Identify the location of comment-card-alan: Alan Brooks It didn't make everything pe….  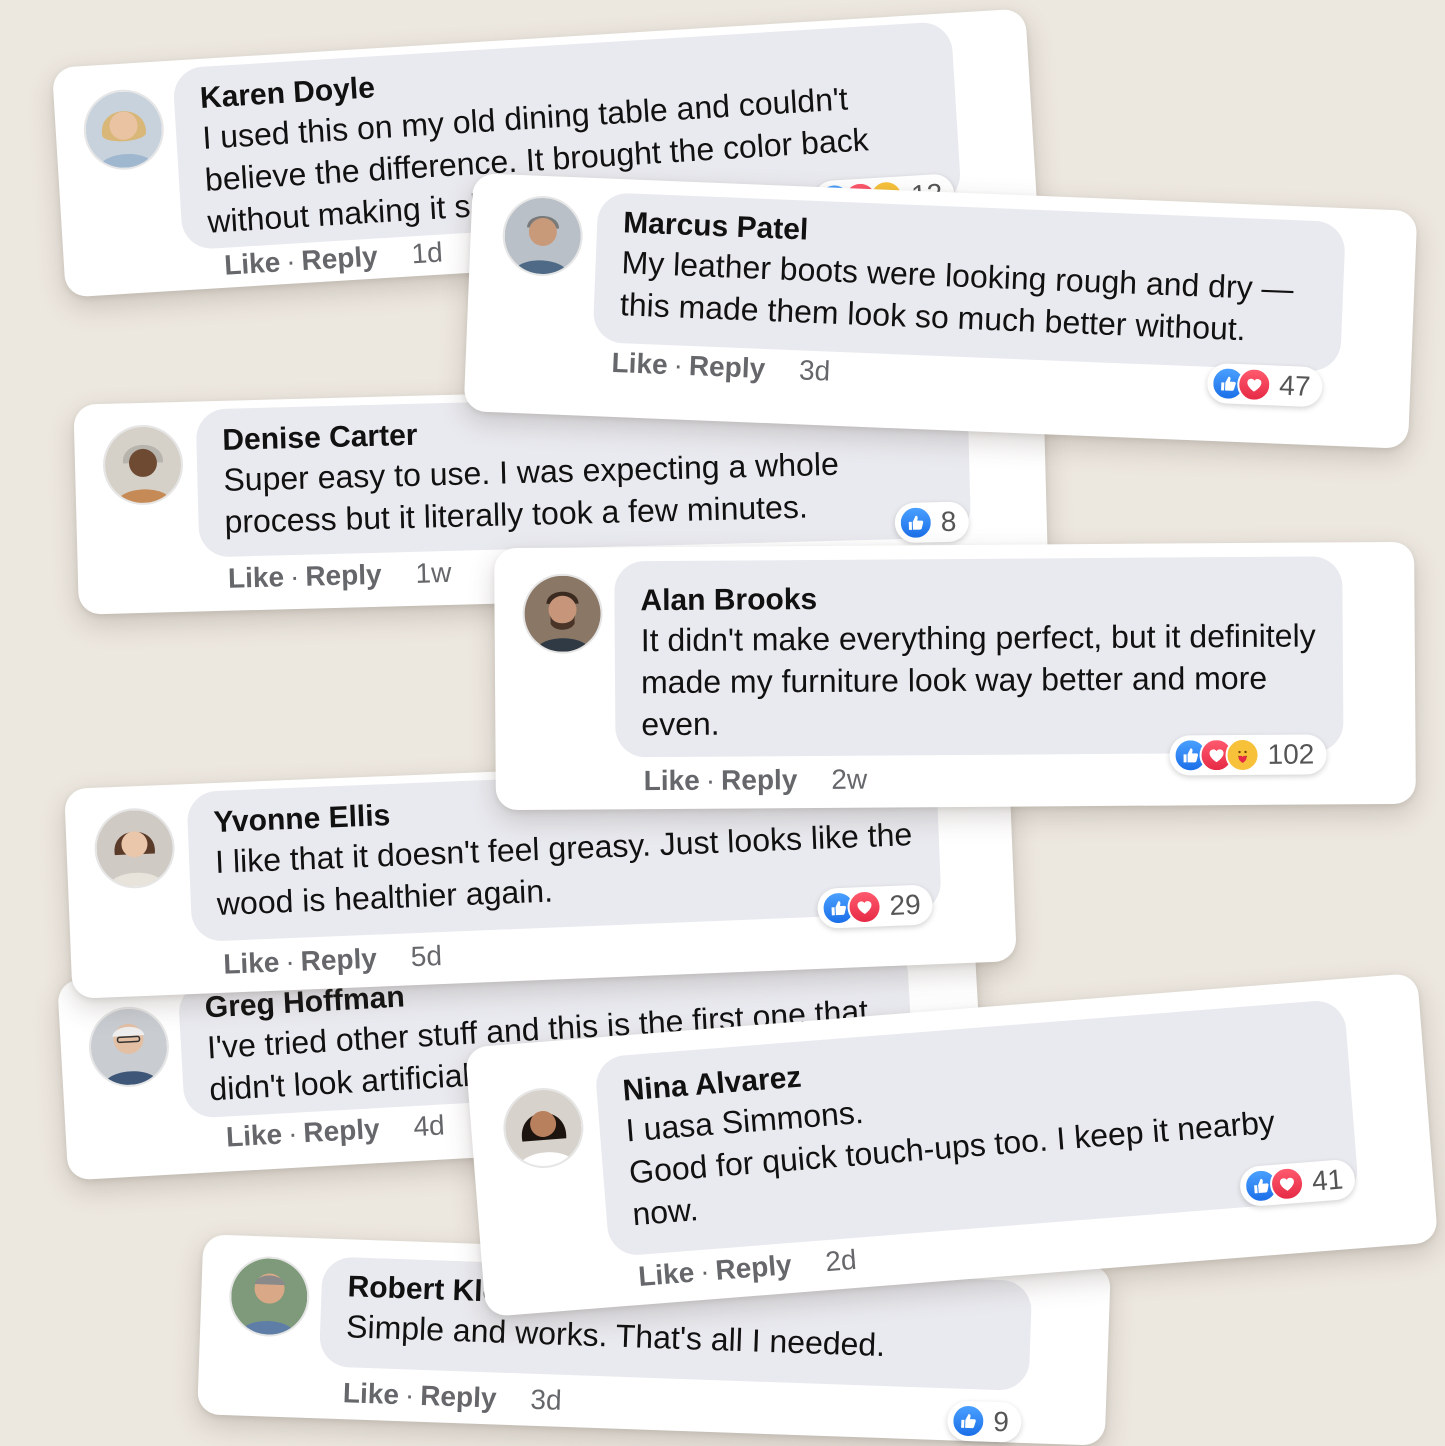
(955, 676).